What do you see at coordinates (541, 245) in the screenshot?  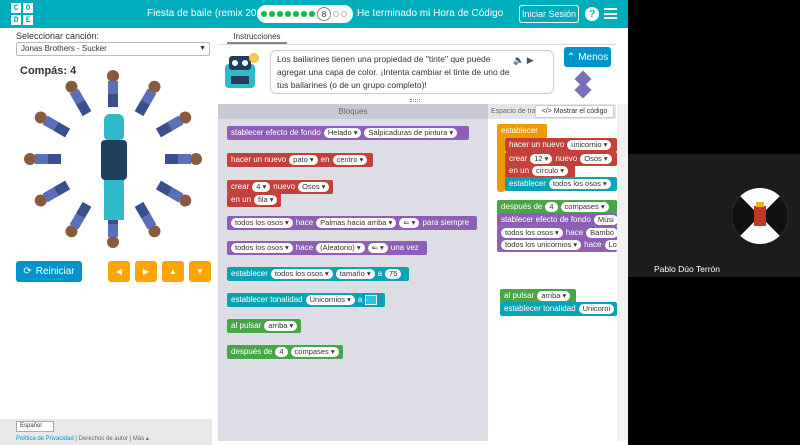 I see `block-field: todos los unicornios ▾` at bounding box center [541, 245].